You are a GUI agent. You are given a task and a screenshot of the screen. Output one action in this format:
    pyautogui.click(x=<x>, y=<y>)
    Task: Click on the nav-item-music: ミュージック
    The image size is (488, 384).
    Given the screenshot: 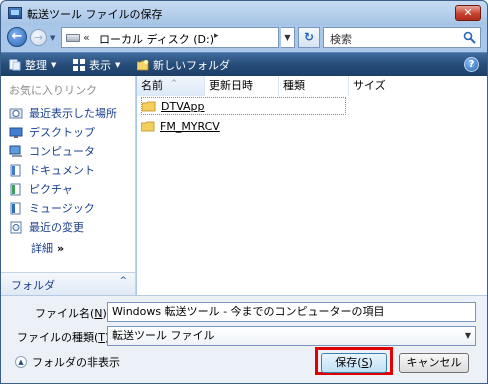 What is the action you would take?
    pyautogui.click(x=52, y=208)
    